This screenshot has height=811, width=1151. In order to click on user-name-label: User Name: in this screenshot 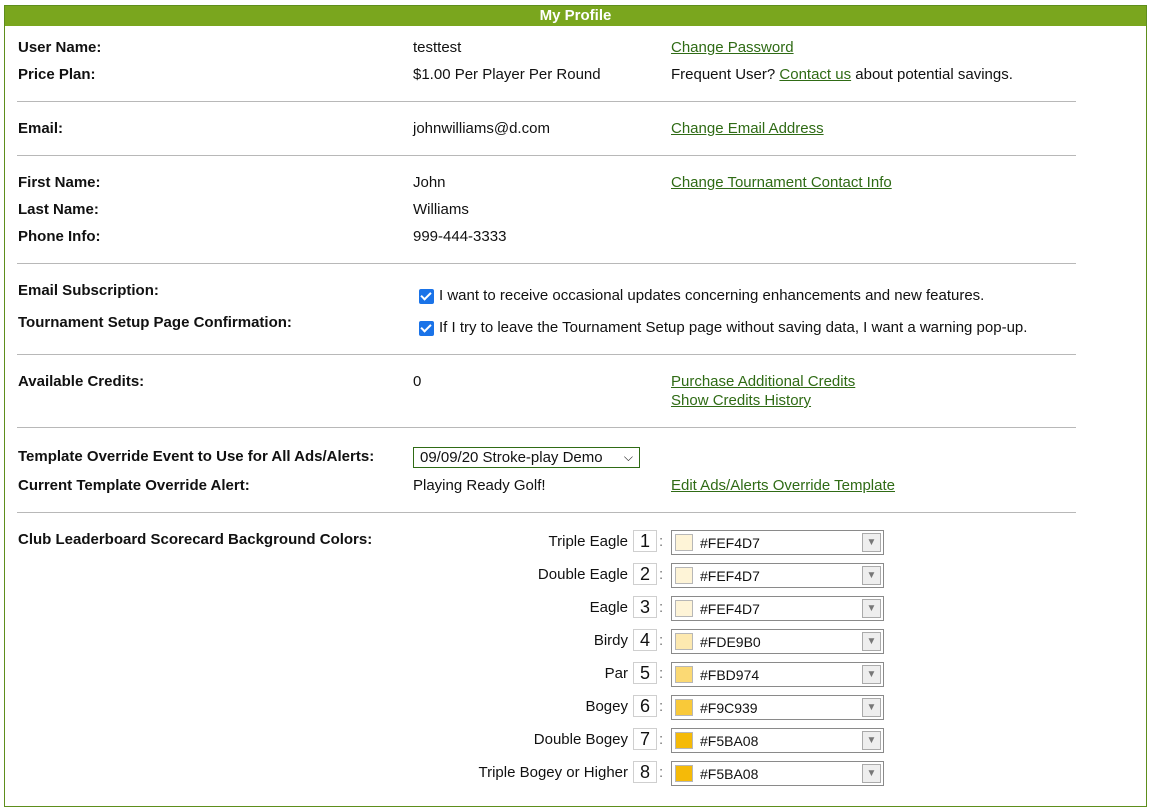, I will do `click(60, 47)`.